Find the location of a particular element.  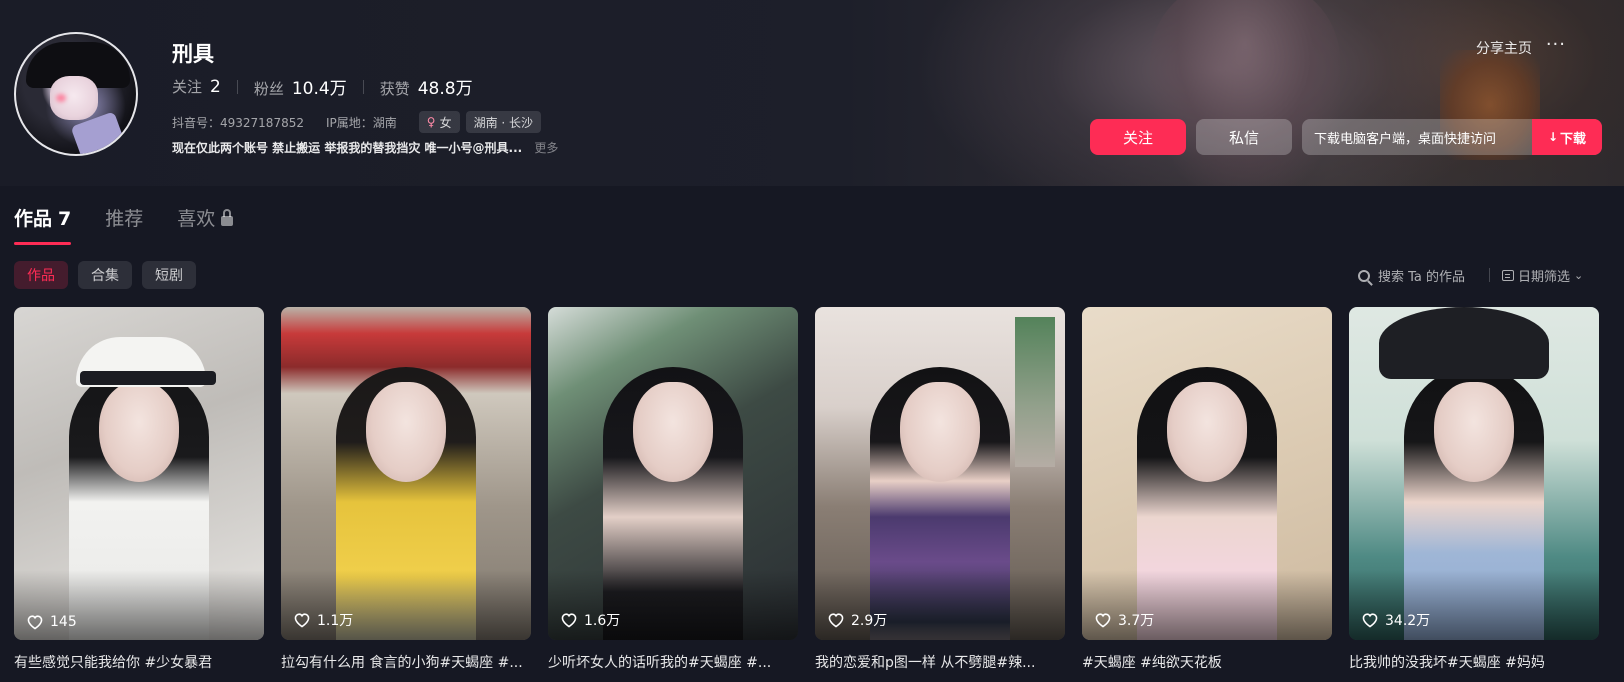

content-type-filter: 作品 合集 短剧 is located at coordinates (110, 275).